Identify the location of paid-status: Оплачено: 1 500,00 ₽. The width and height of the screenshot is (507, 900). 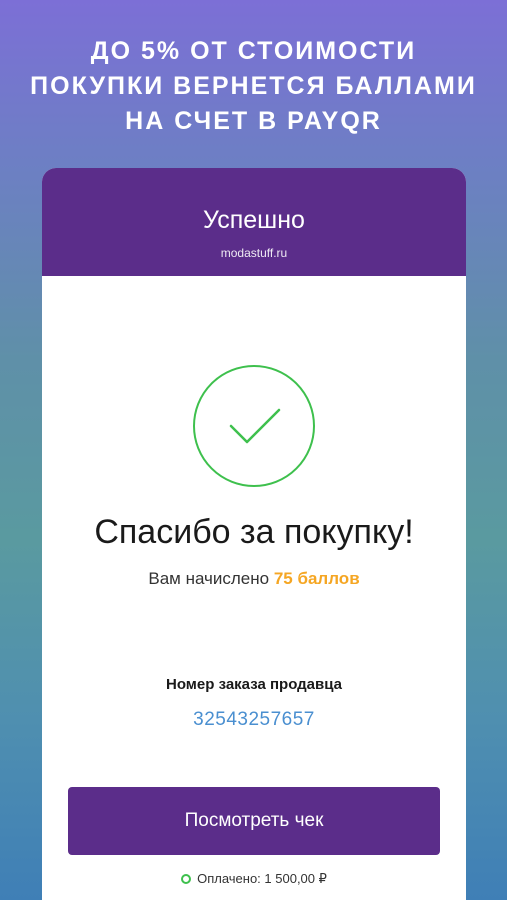
(254, 879).